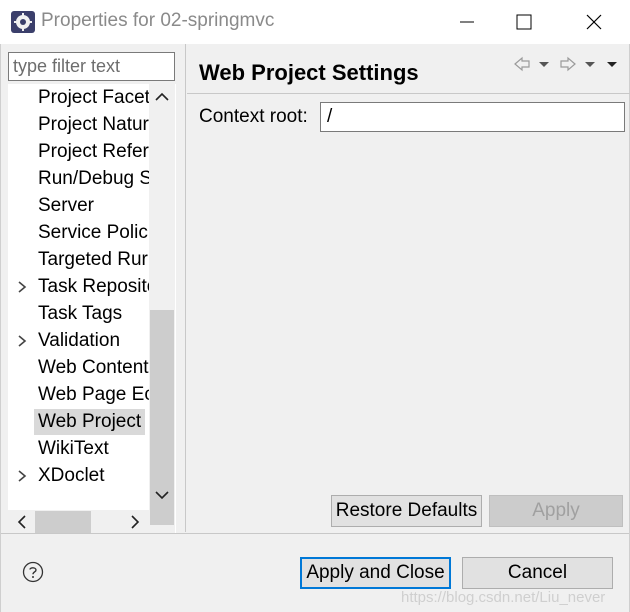 The height and width of the screenshot is (612, 630). What do you see at coordinates (66, 205) in the screenshot?
I see `tree-item-label: Server` at bounding box center [66, 205].